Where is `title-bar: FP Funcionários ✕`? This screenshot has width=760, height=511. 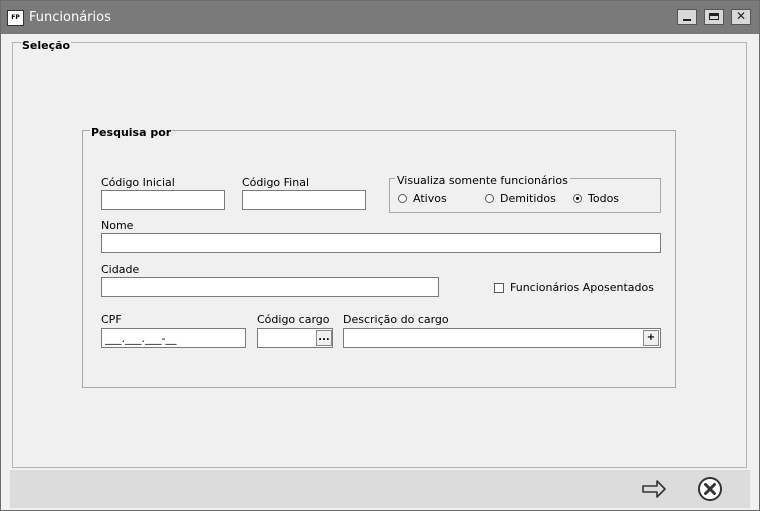 title-bar: FP Funcionários ✕ is located at coordinates (380, 17).